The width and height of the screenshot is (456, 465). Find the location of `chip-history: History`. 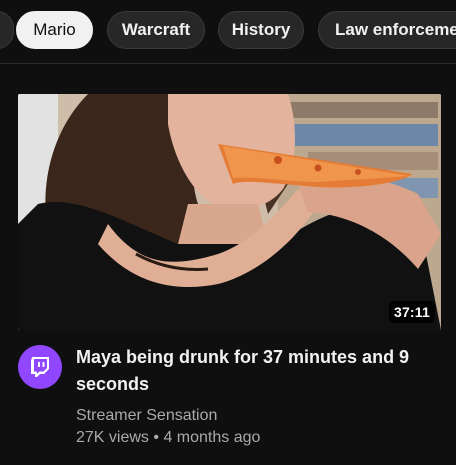

chip-history: History is located at coordinates (261, 30).